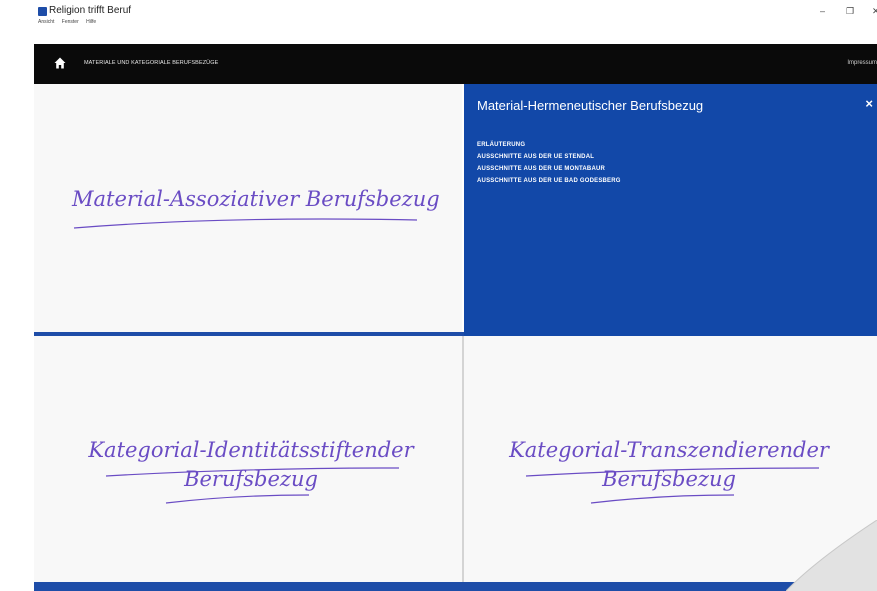 This screenshot has height=591, width=877. Describe the element at coordinates (874, 11) in the screenshot. I see `close-window-button: ✕` at that location.